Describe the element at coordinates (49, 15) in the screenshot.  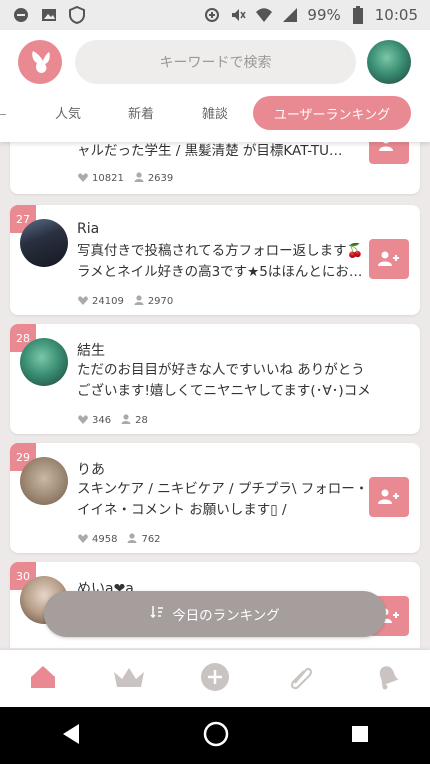
I see `image-icon` at that location.